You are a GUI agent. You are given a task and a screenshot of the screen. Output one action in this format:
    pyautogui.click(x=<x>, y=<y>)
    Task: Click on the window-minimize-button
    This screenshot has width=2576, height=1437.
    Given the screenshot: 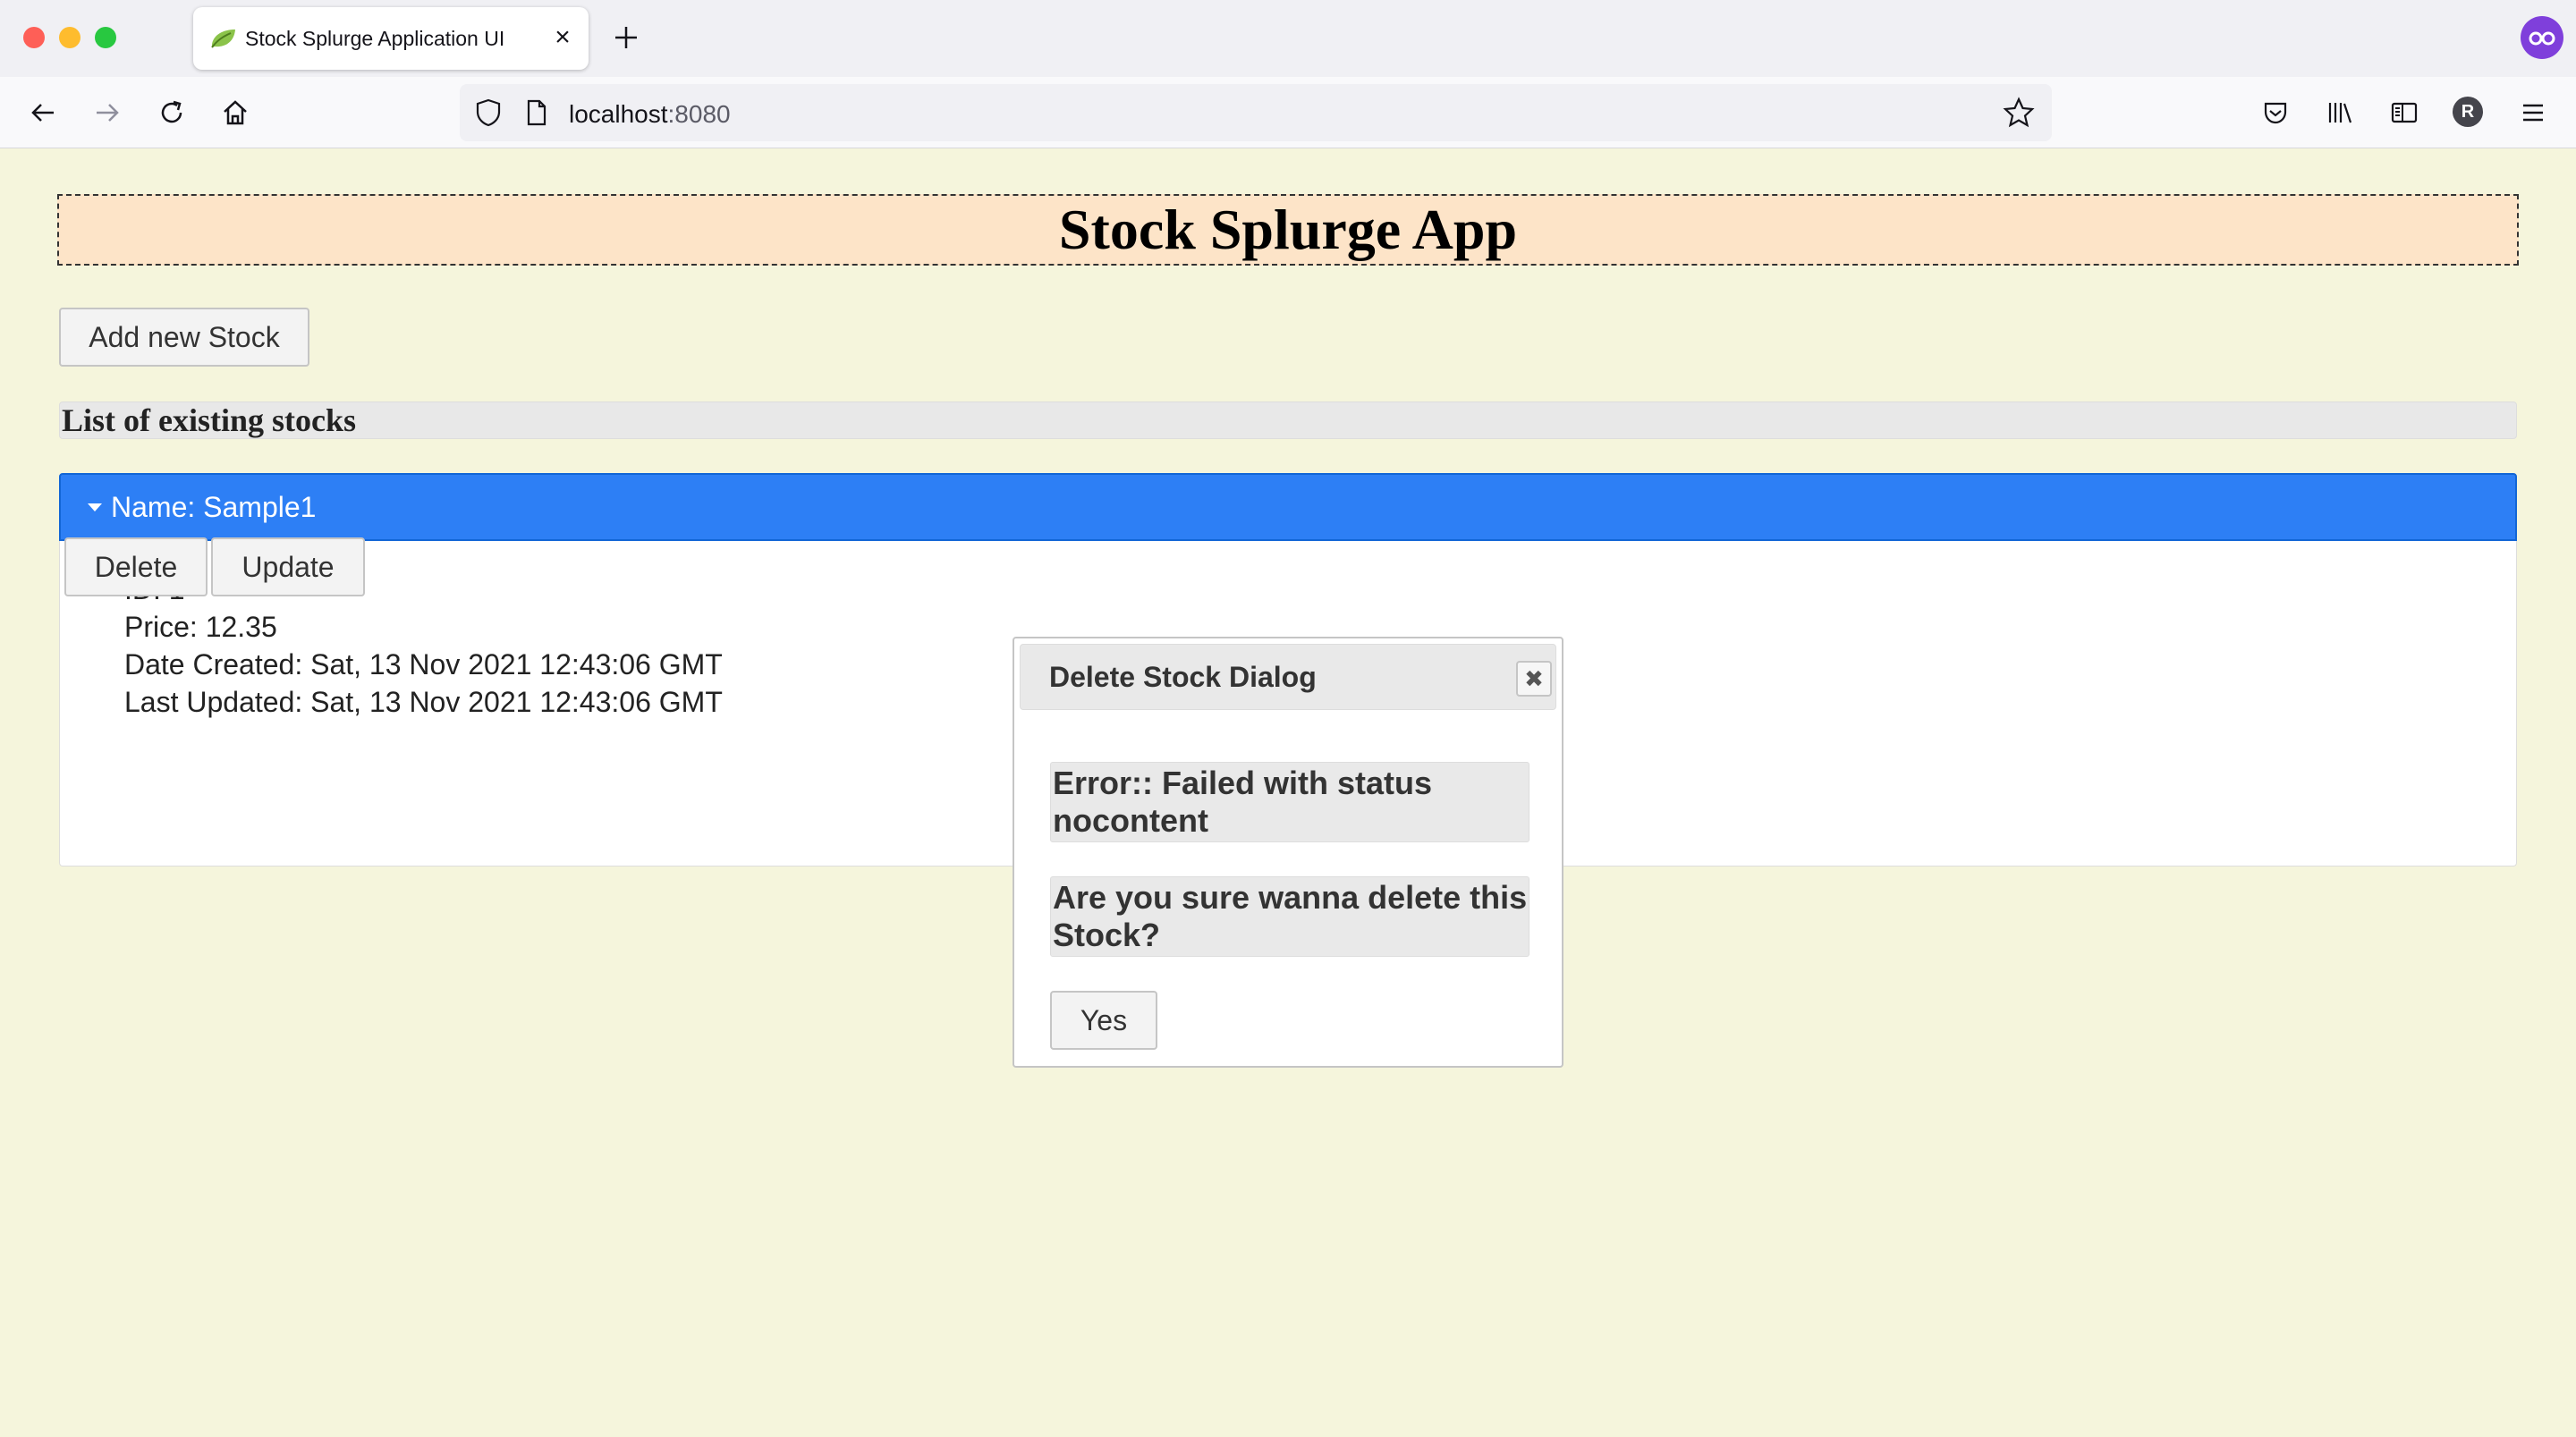 What is the action you would take?
    pyautogui.click(x=69, y=38)
    